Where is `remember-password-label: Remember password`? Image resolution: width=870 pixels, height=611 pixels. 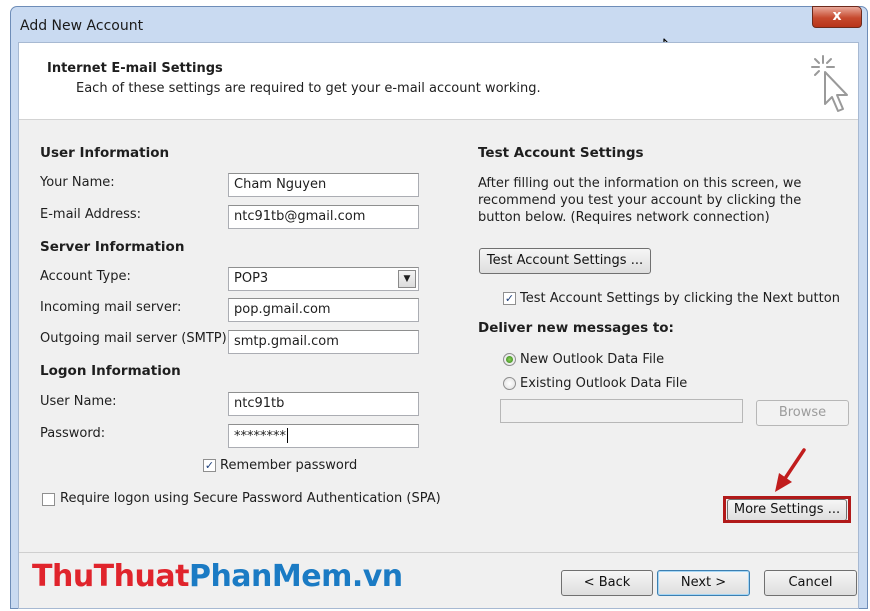 remember-password-label: Remember password is located at coordinates (288, 465).